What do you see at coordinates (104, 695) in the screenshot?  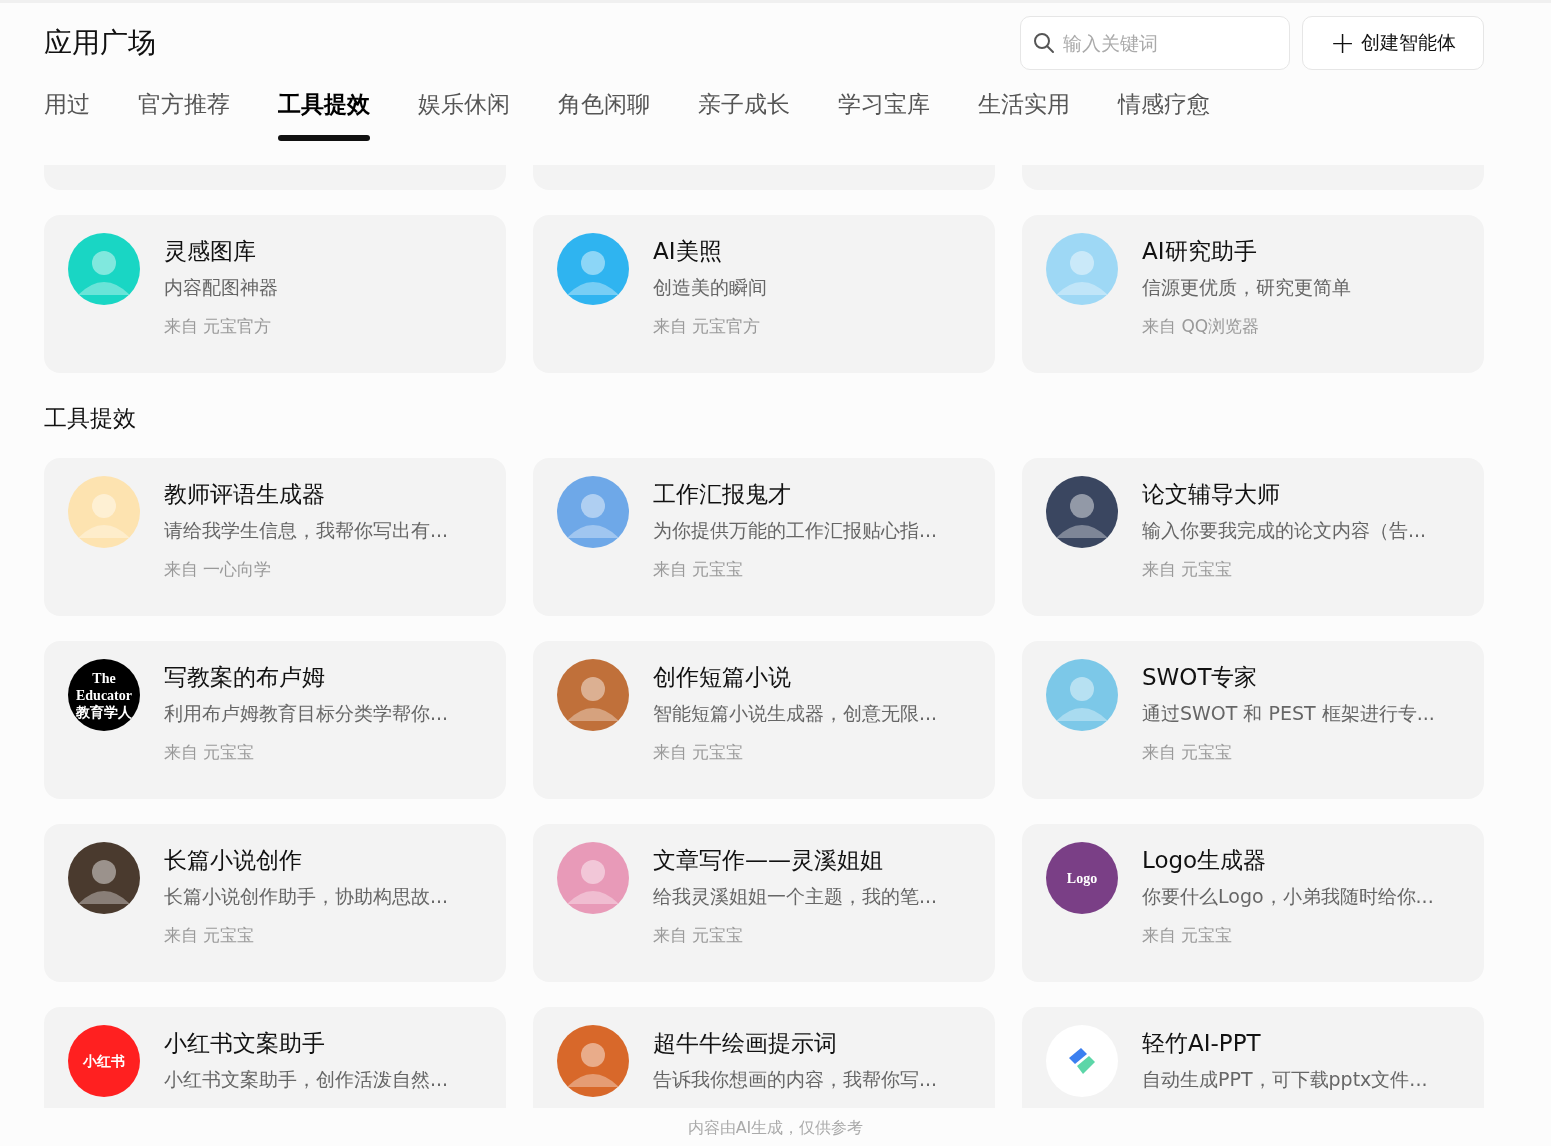 I see `logo-avatar: The Educator 教育学人` at bounding box center [104, 695].